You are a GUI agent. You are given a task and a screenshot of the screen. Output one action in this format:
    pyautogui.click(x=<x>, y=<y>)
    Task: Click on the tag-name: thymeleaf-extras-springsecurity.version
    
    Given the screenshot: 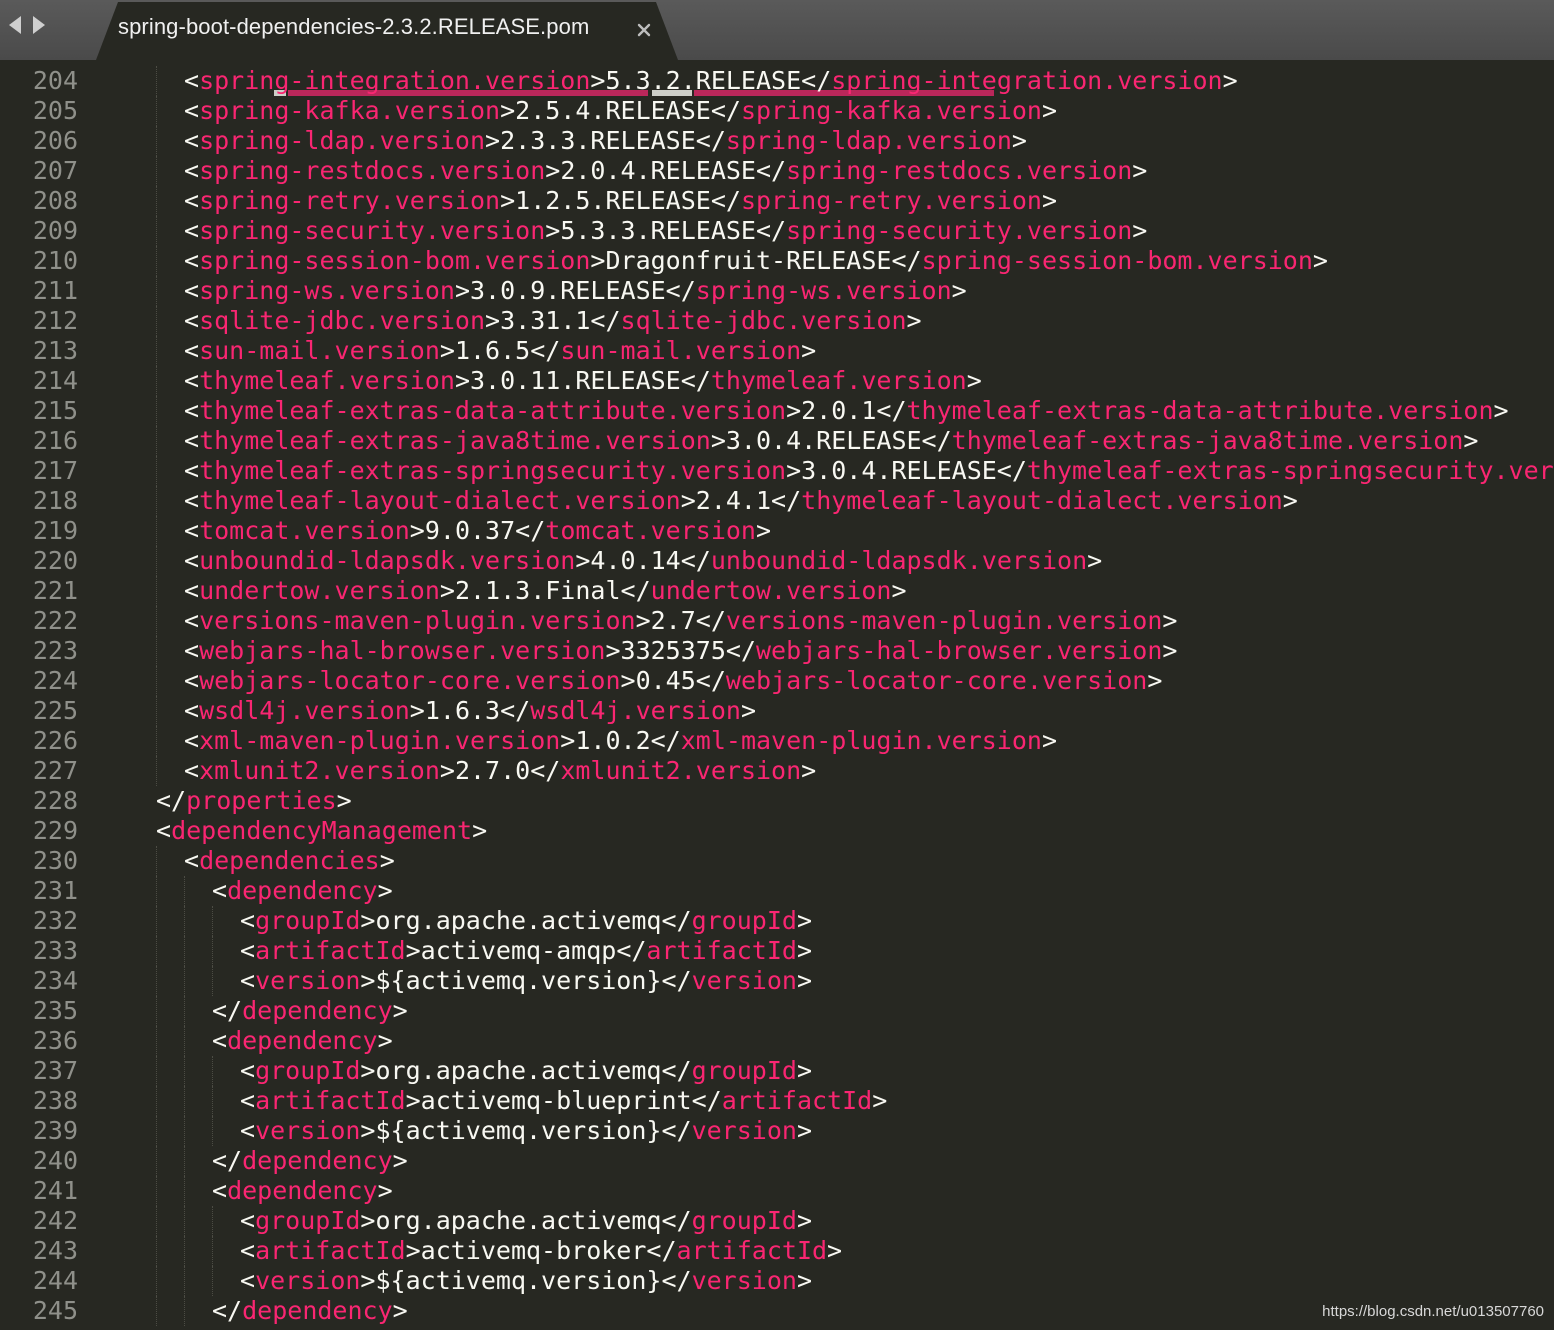 What is the action you would take?
    pyautogui.click(x=493, y=470)
    